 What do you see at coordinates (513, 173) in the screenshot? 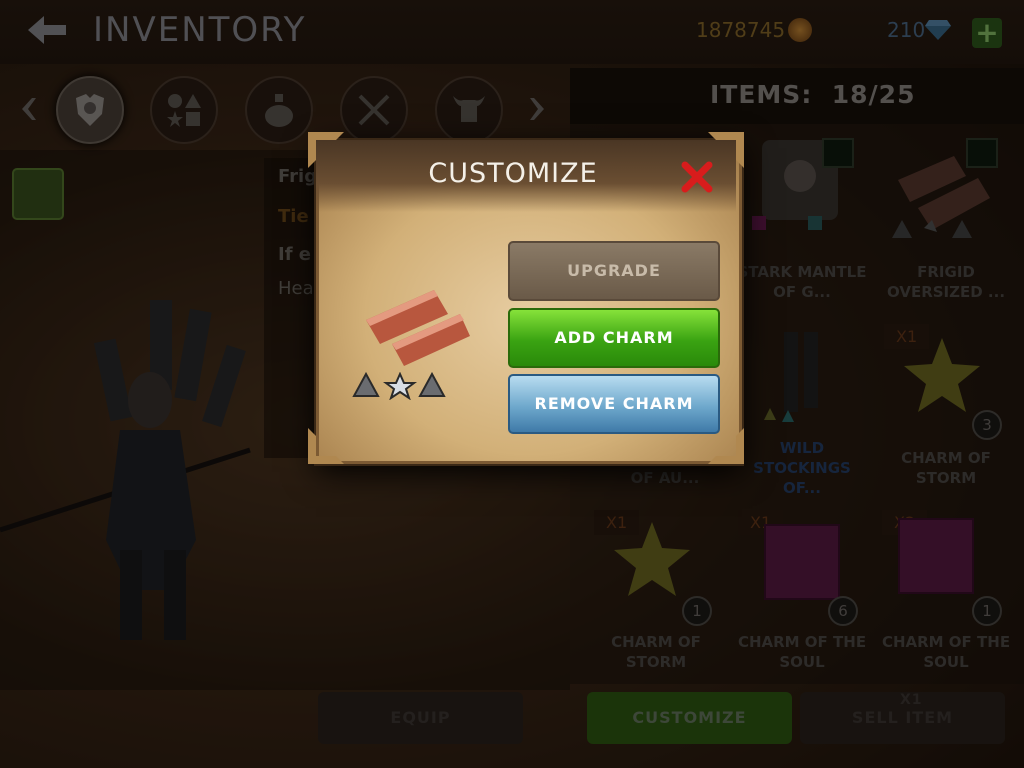
I see `dialog-title: CUSTOMIZE` at bounding box center [513, 173].